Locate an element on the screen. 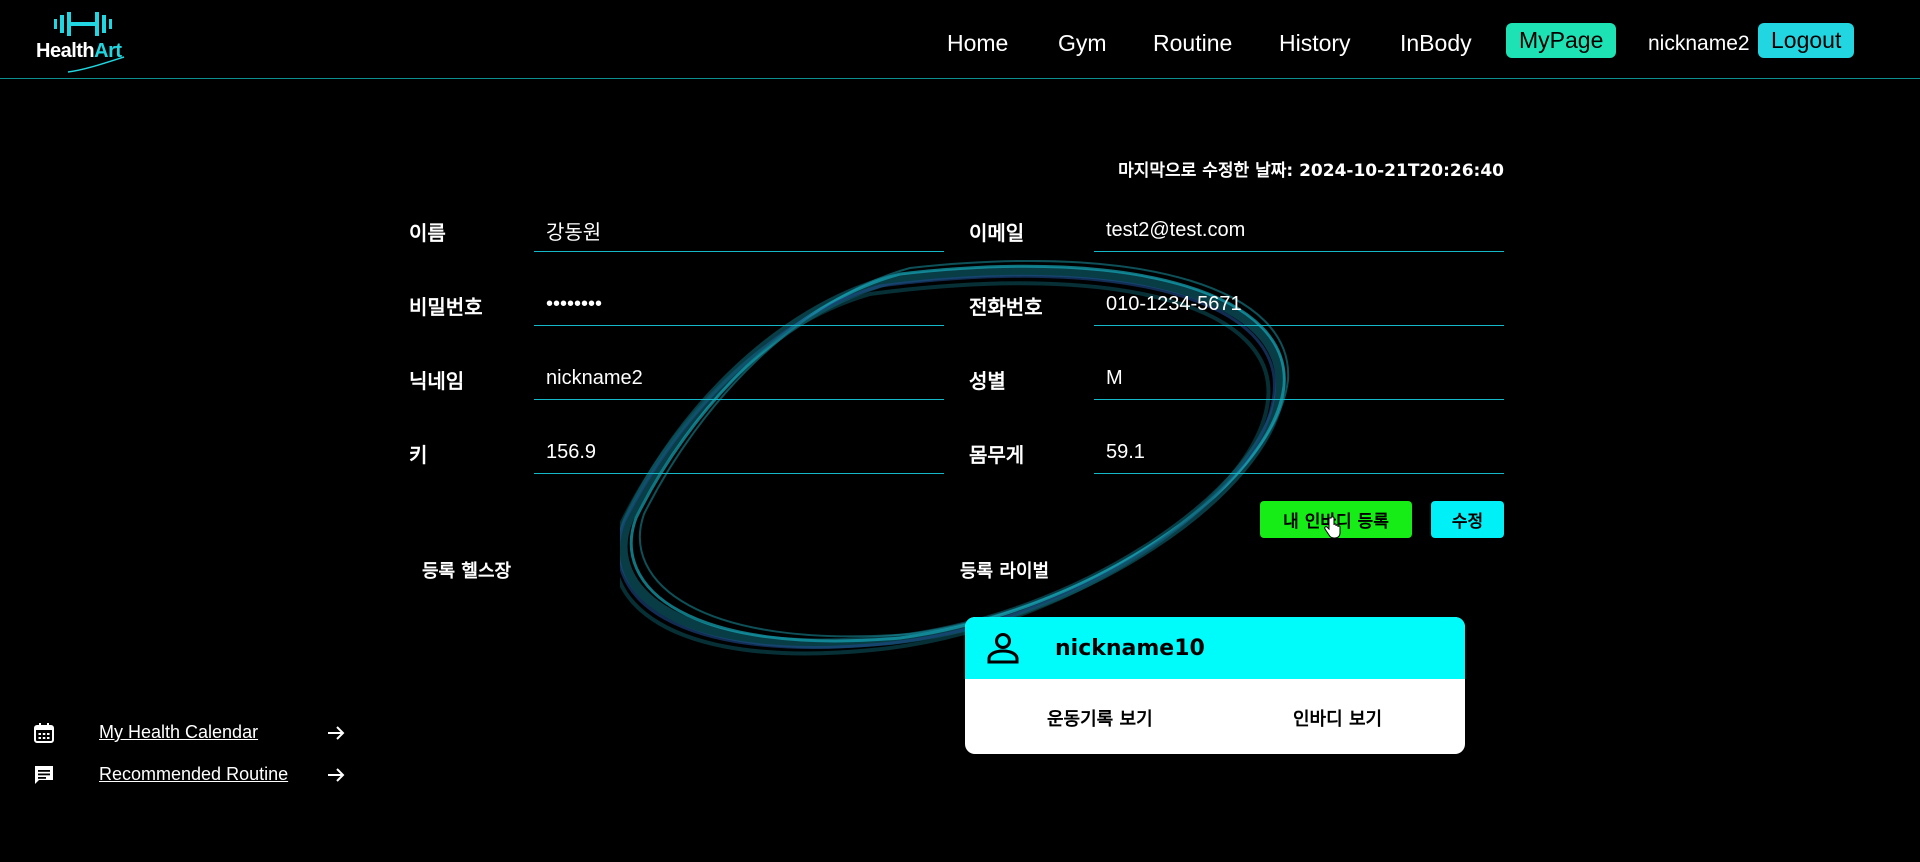  rival-card: nickname10 운동기록 보기 인바디 보기 is located at coordinates (1215, 685).